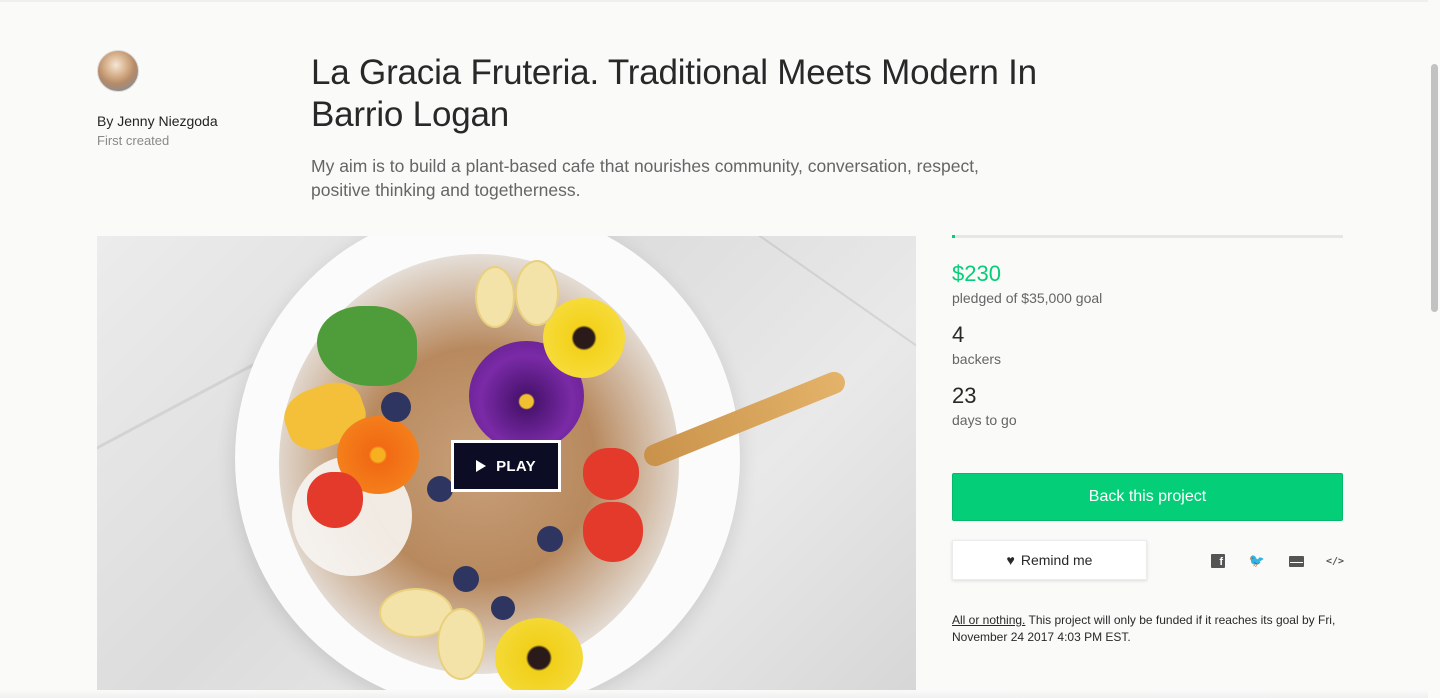  Describe the element at coordinates (516, 466) in the screenshot. I see `play-label: PLAY` at that location.